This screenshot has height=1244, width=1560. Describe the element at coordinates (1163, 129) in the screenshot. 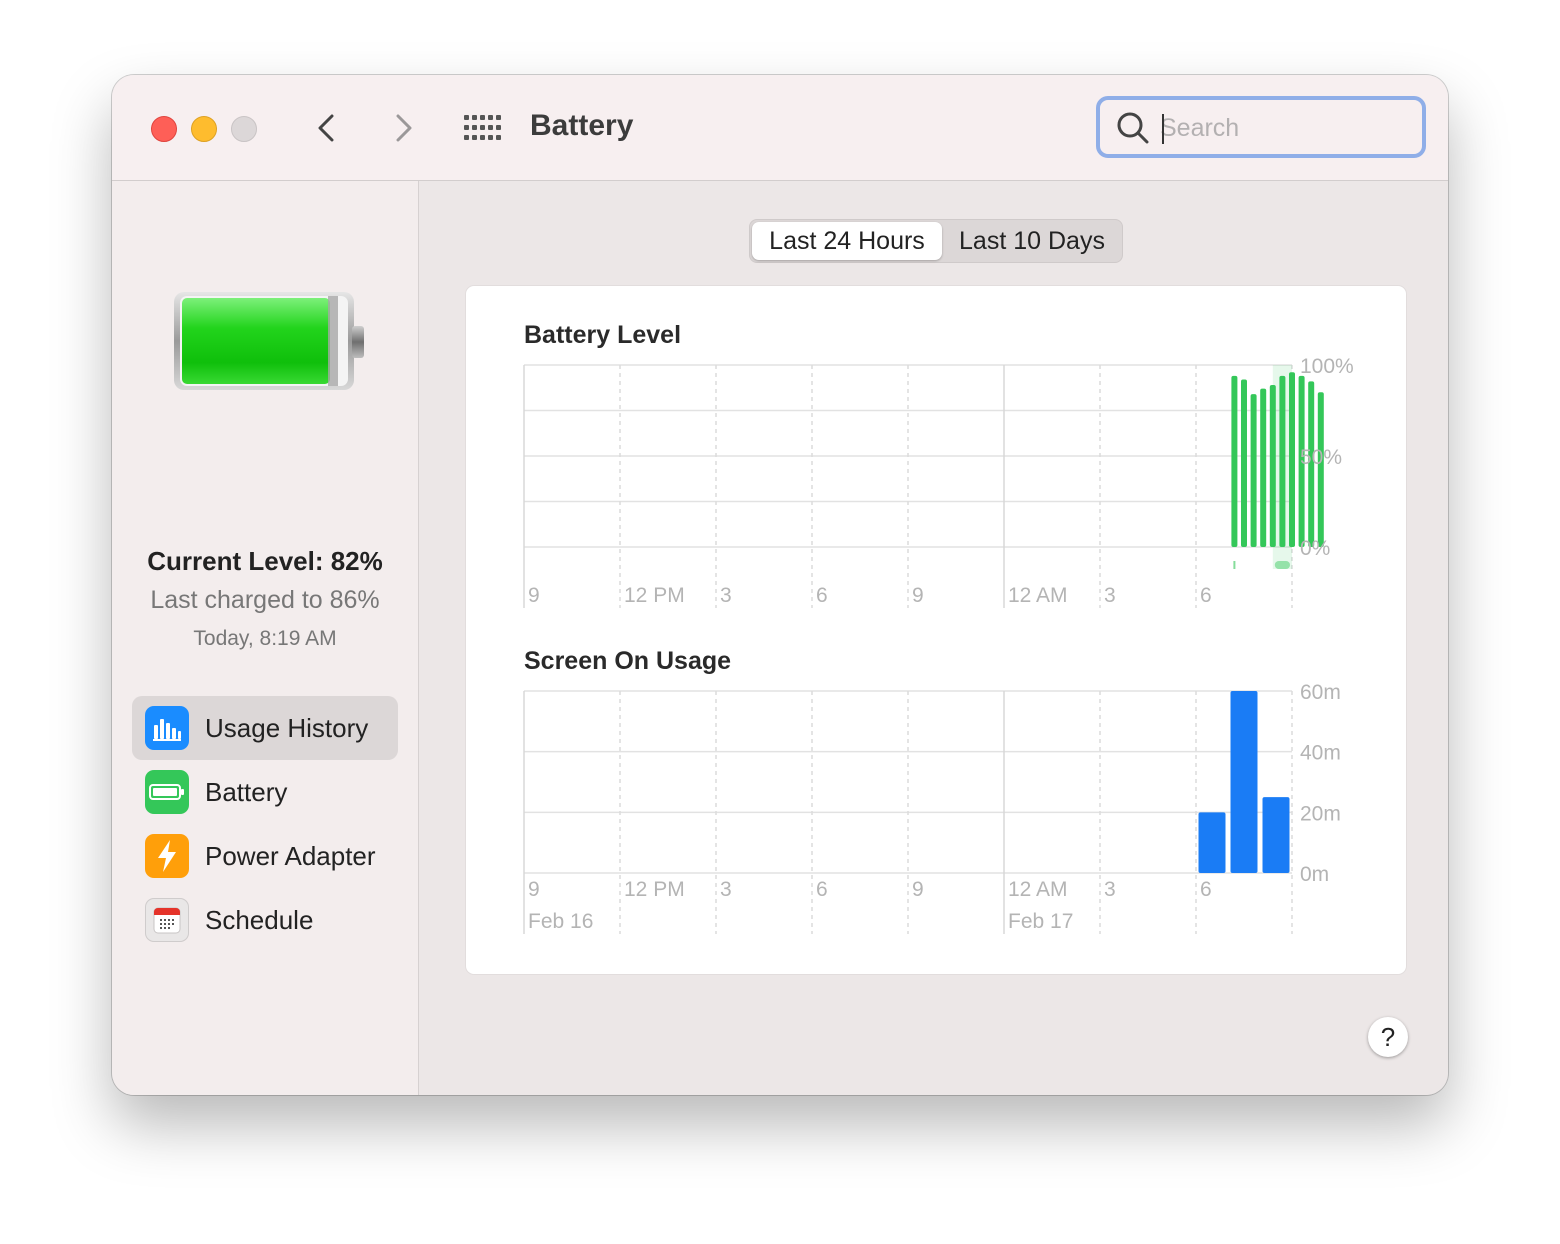

I see `text-caret` at that location.